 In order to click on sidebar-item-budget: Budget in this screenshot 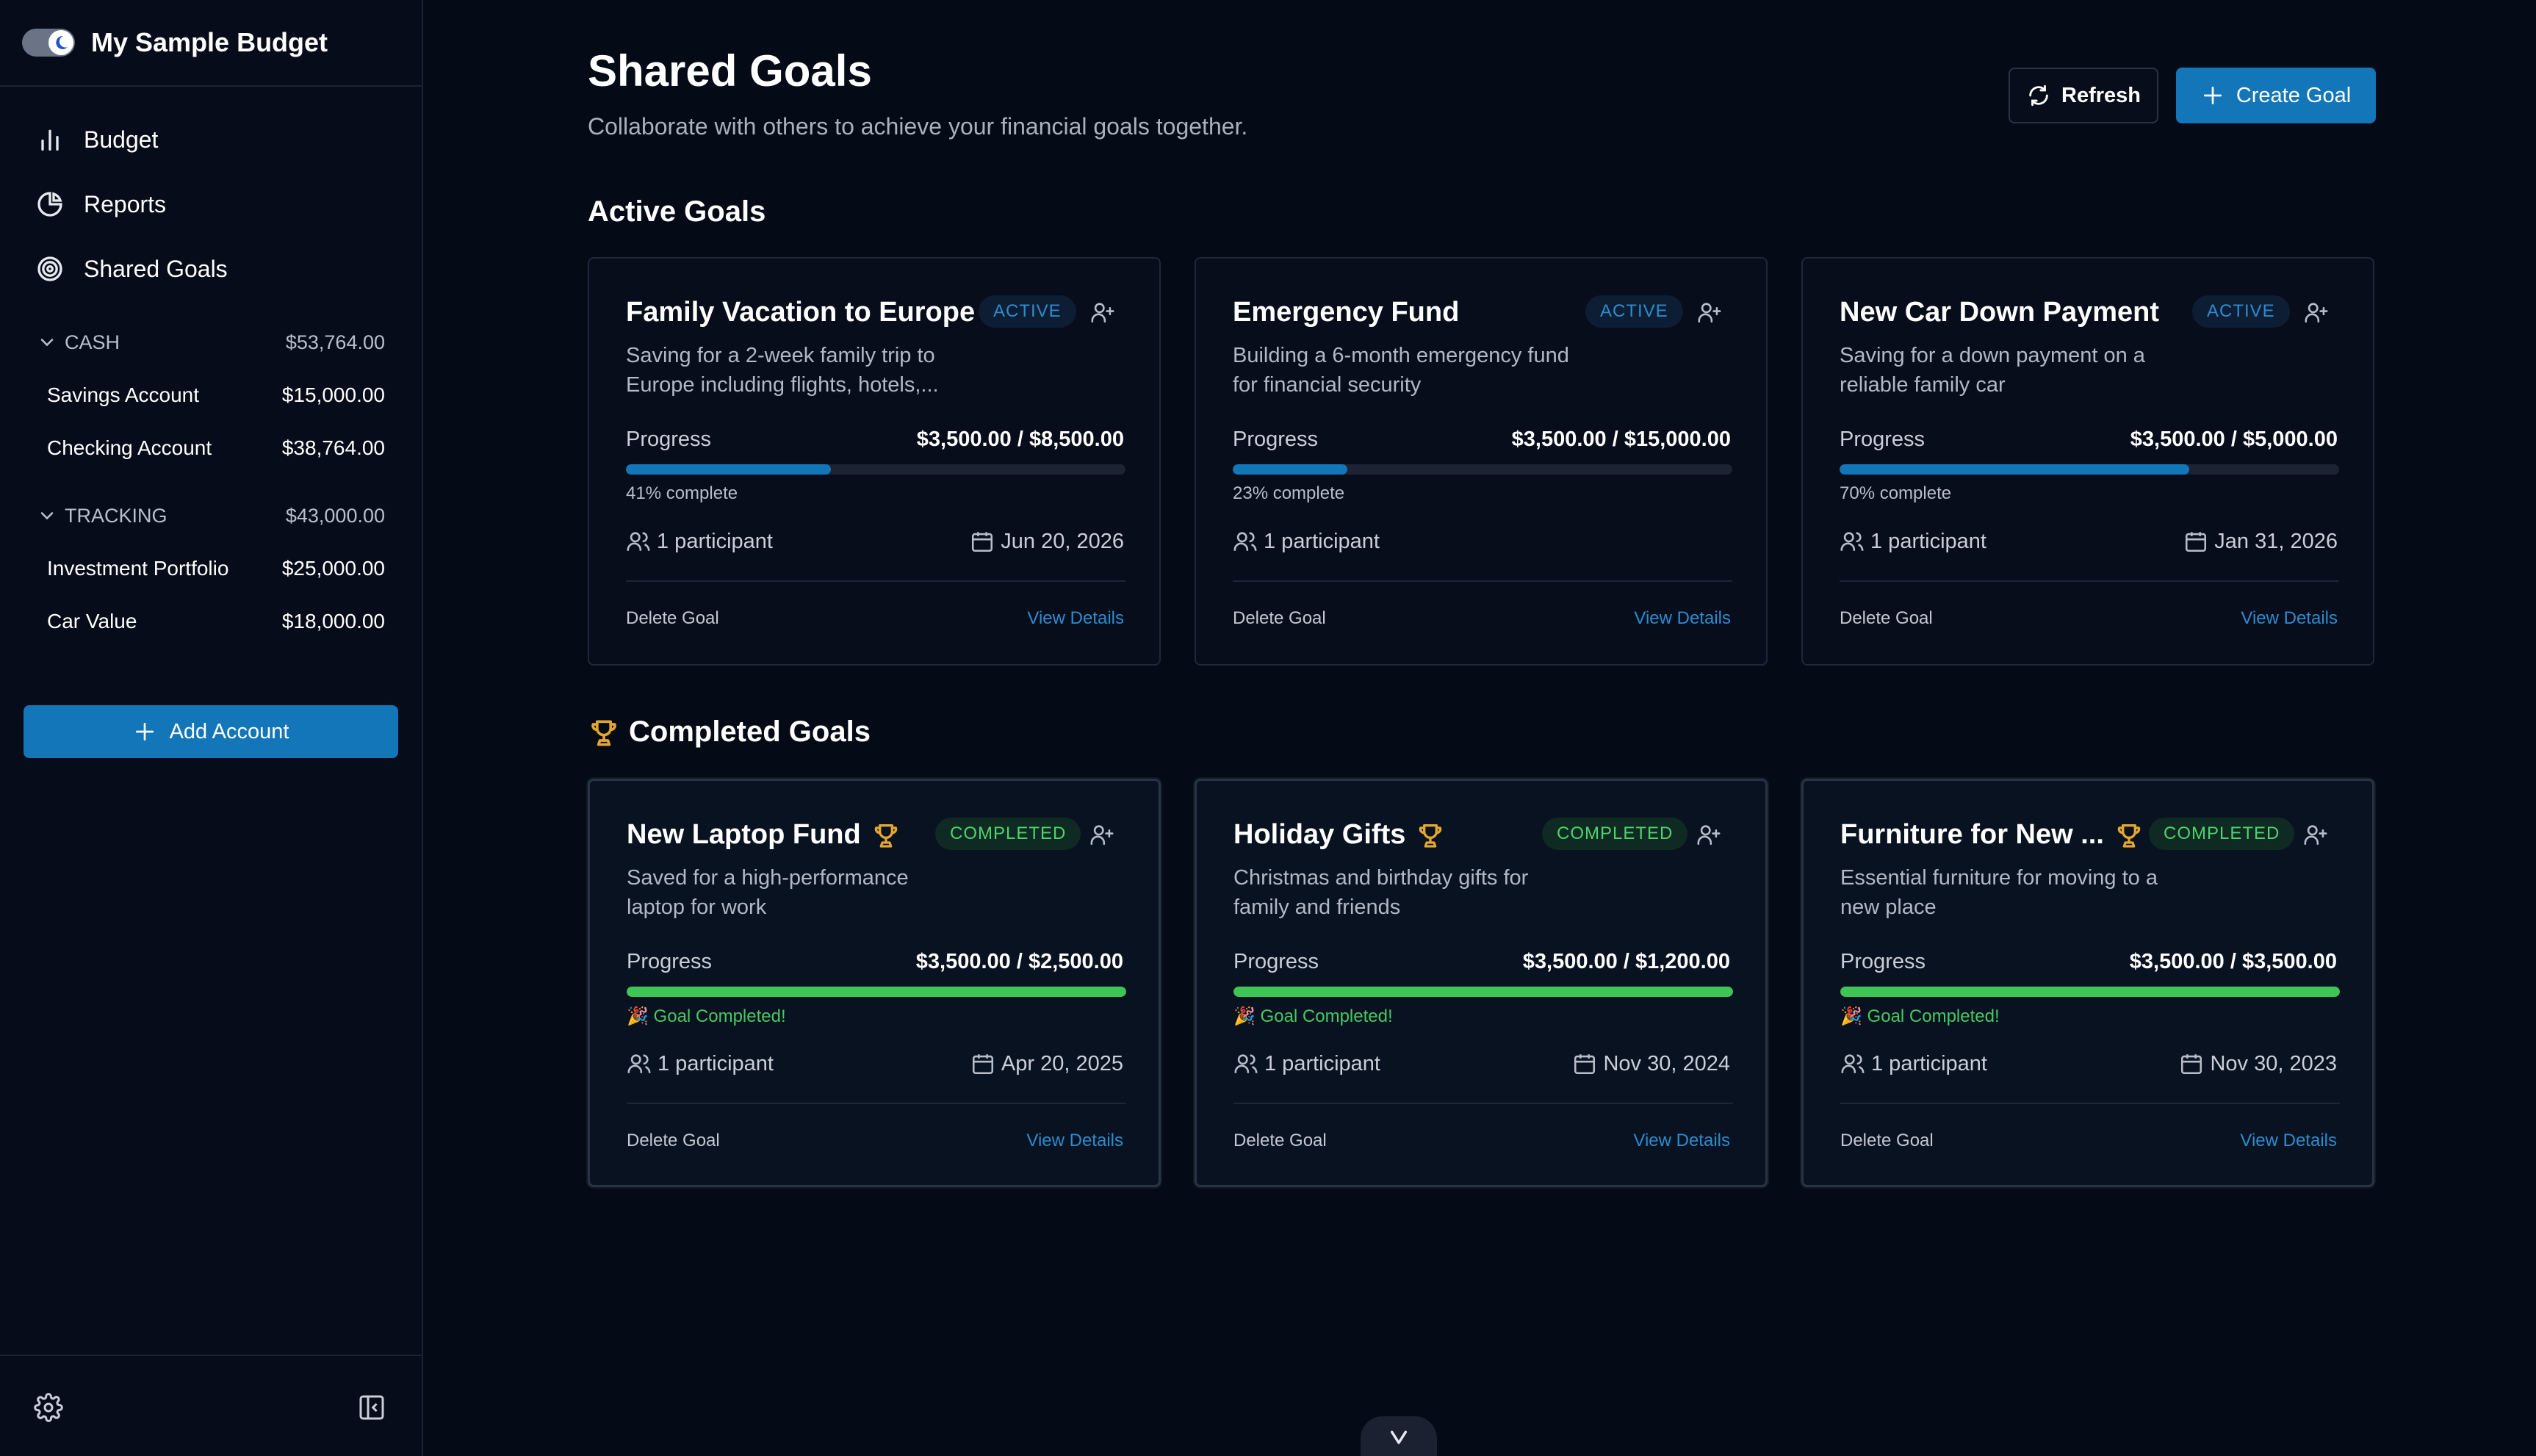, I will do `click(211, 139)`.